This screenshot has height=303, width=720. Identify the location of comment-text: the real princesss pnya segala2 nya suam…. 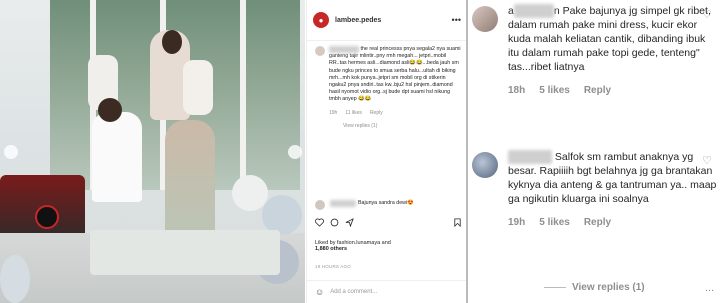
(395, 74).